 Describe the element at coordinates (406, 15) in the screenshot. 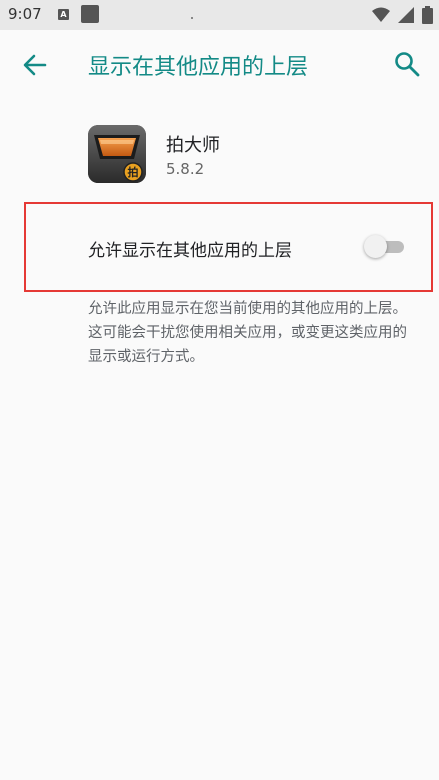

I see `signal-icon` at that location.